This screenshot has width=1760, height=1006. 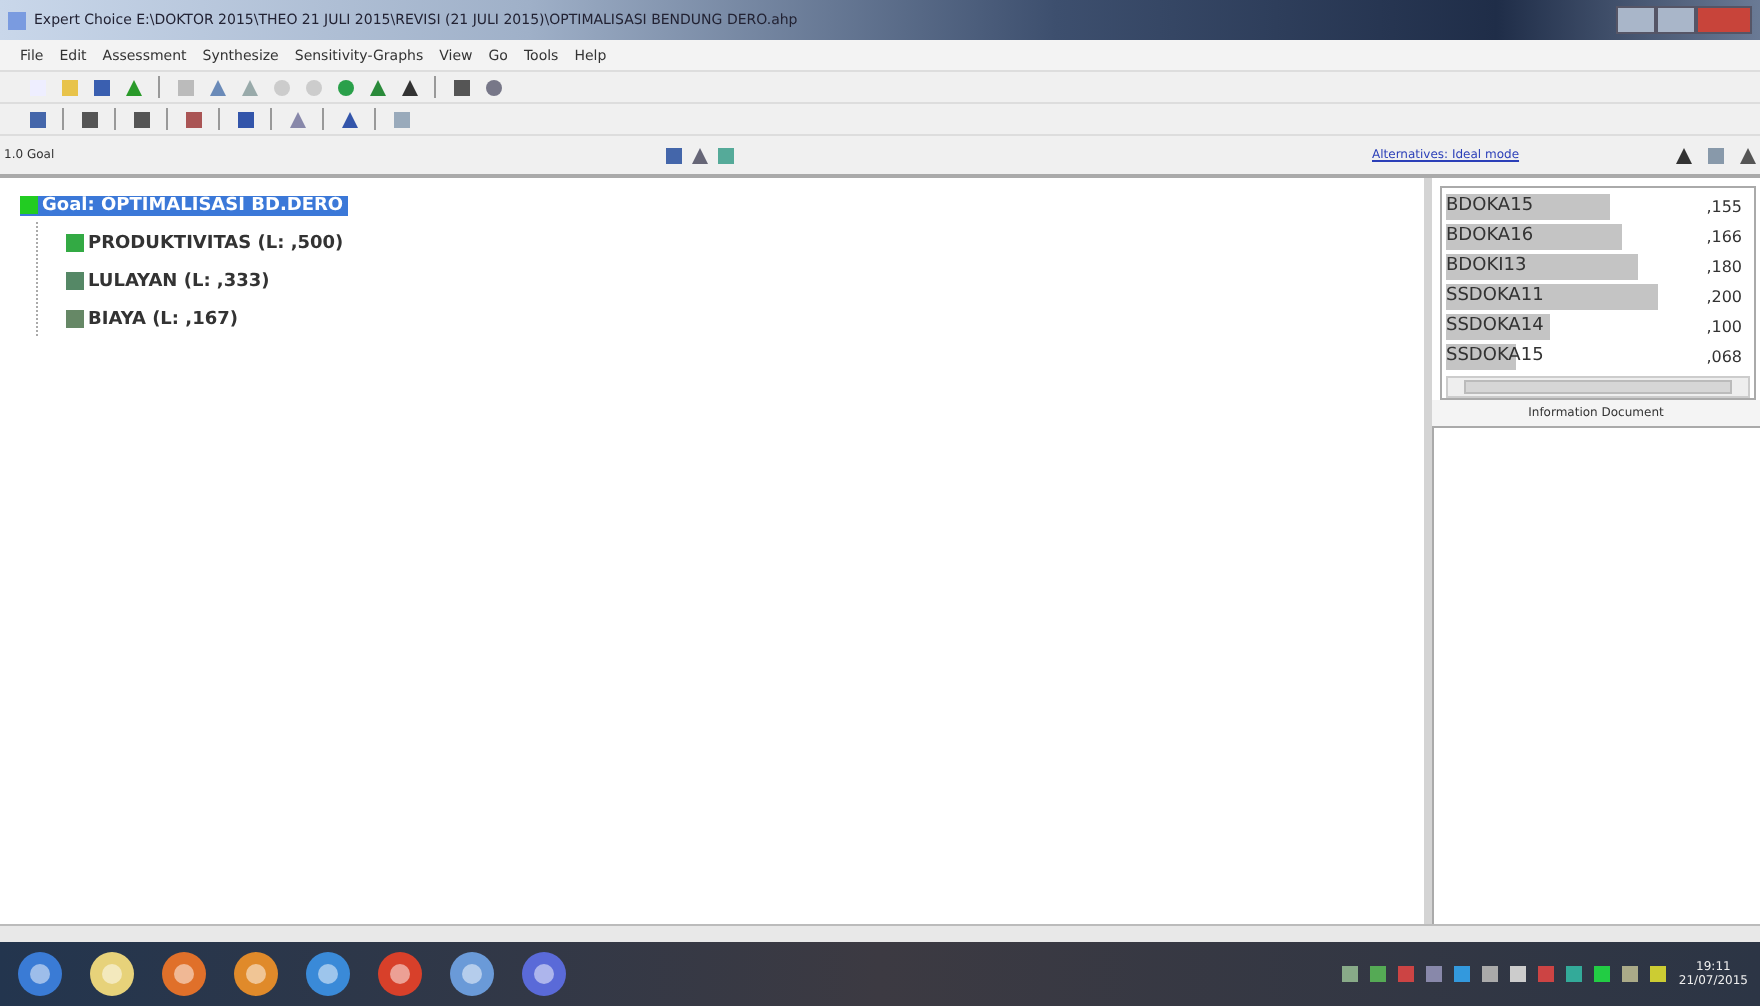 I want to click on alternative-value: ,068, so click(x=1725, y=357).